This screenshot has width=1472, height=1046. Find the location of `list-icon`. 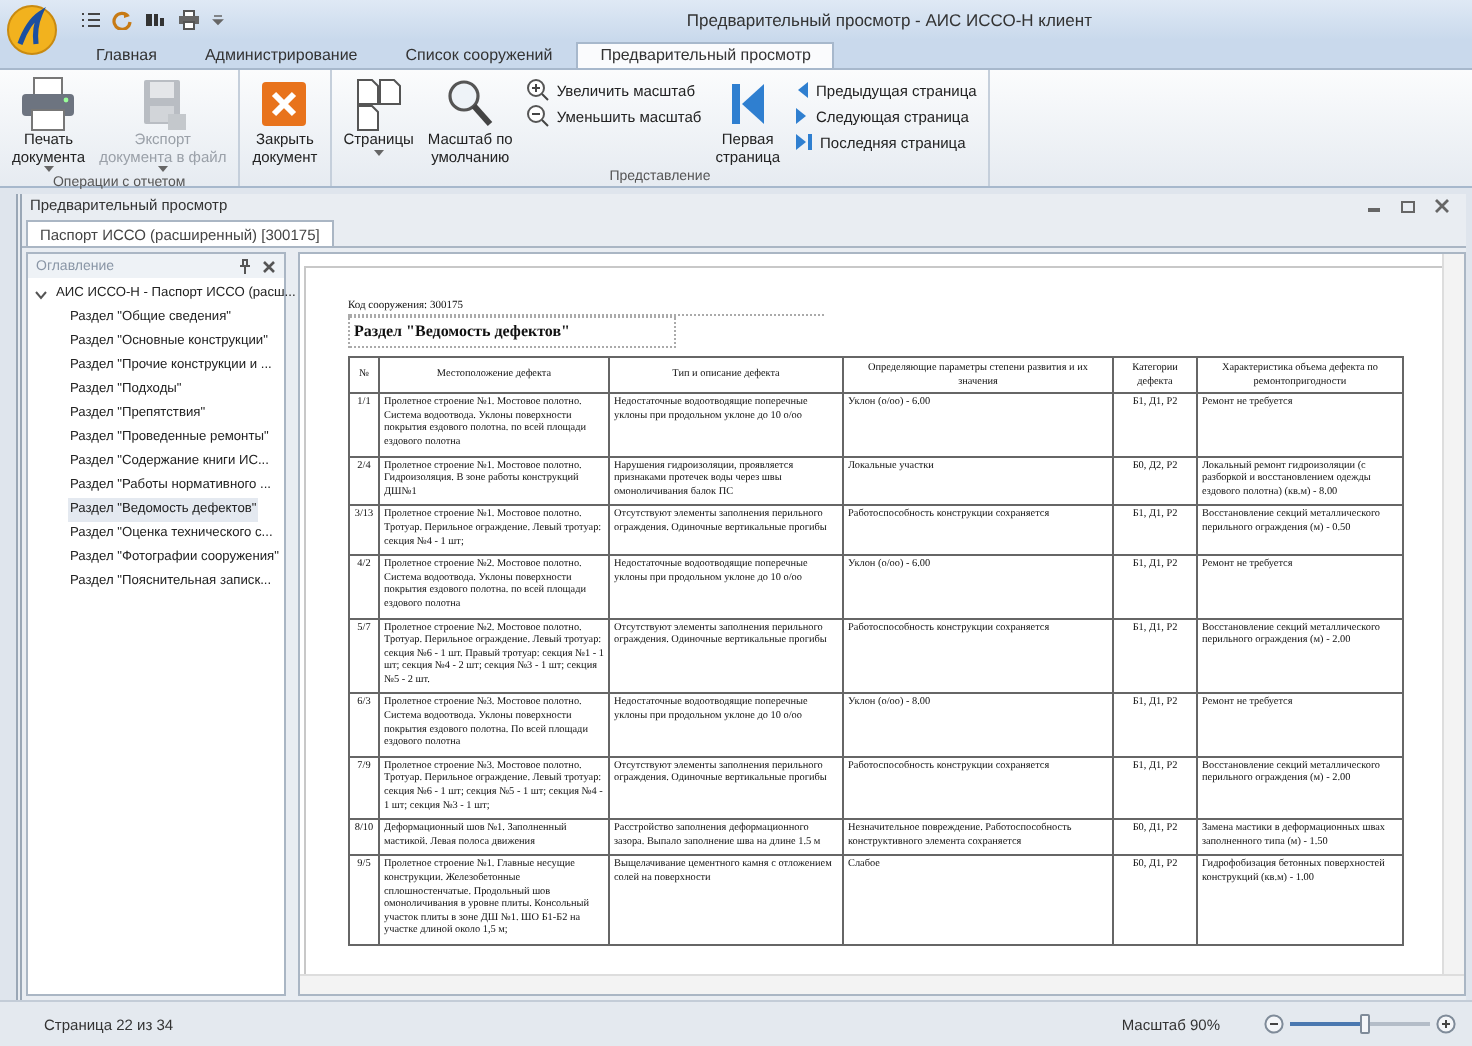

list-icon is located at coordinates (90, 20).